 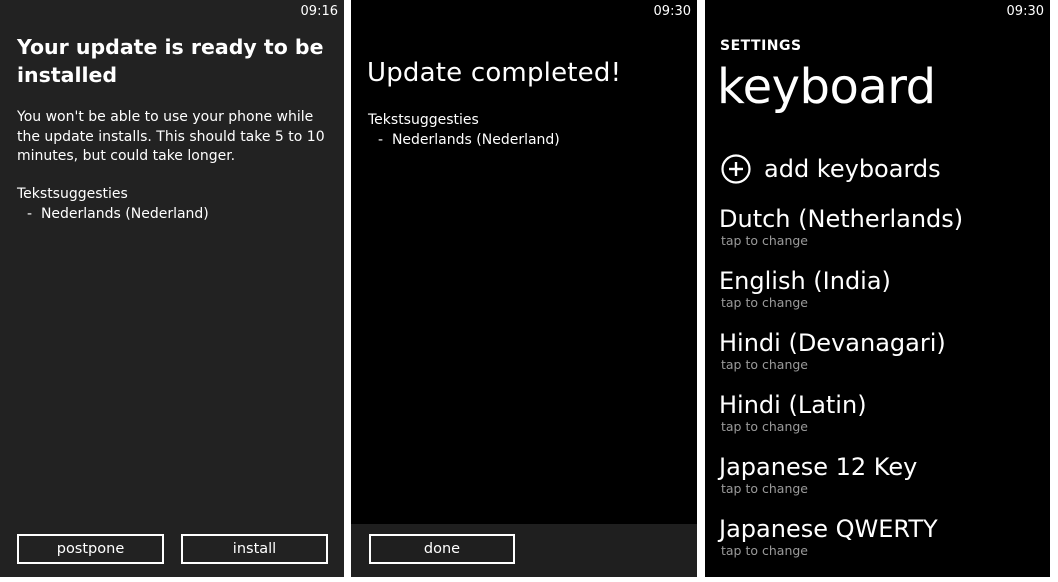 I want to click on status-bar-clock: 09:16, so click(x=319, y=11).